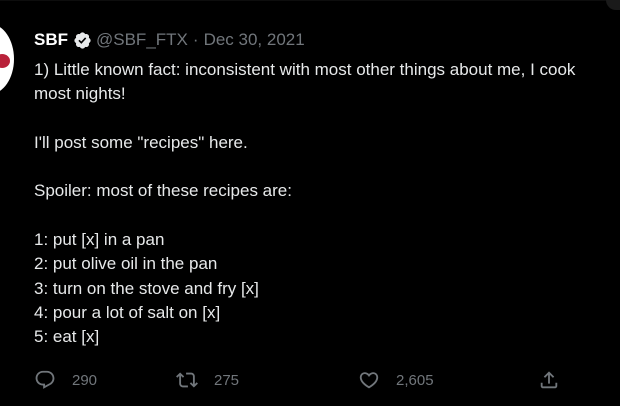 The width and height of the screenshot is (620, 406). I want to click on avatar, so click(7, 59).